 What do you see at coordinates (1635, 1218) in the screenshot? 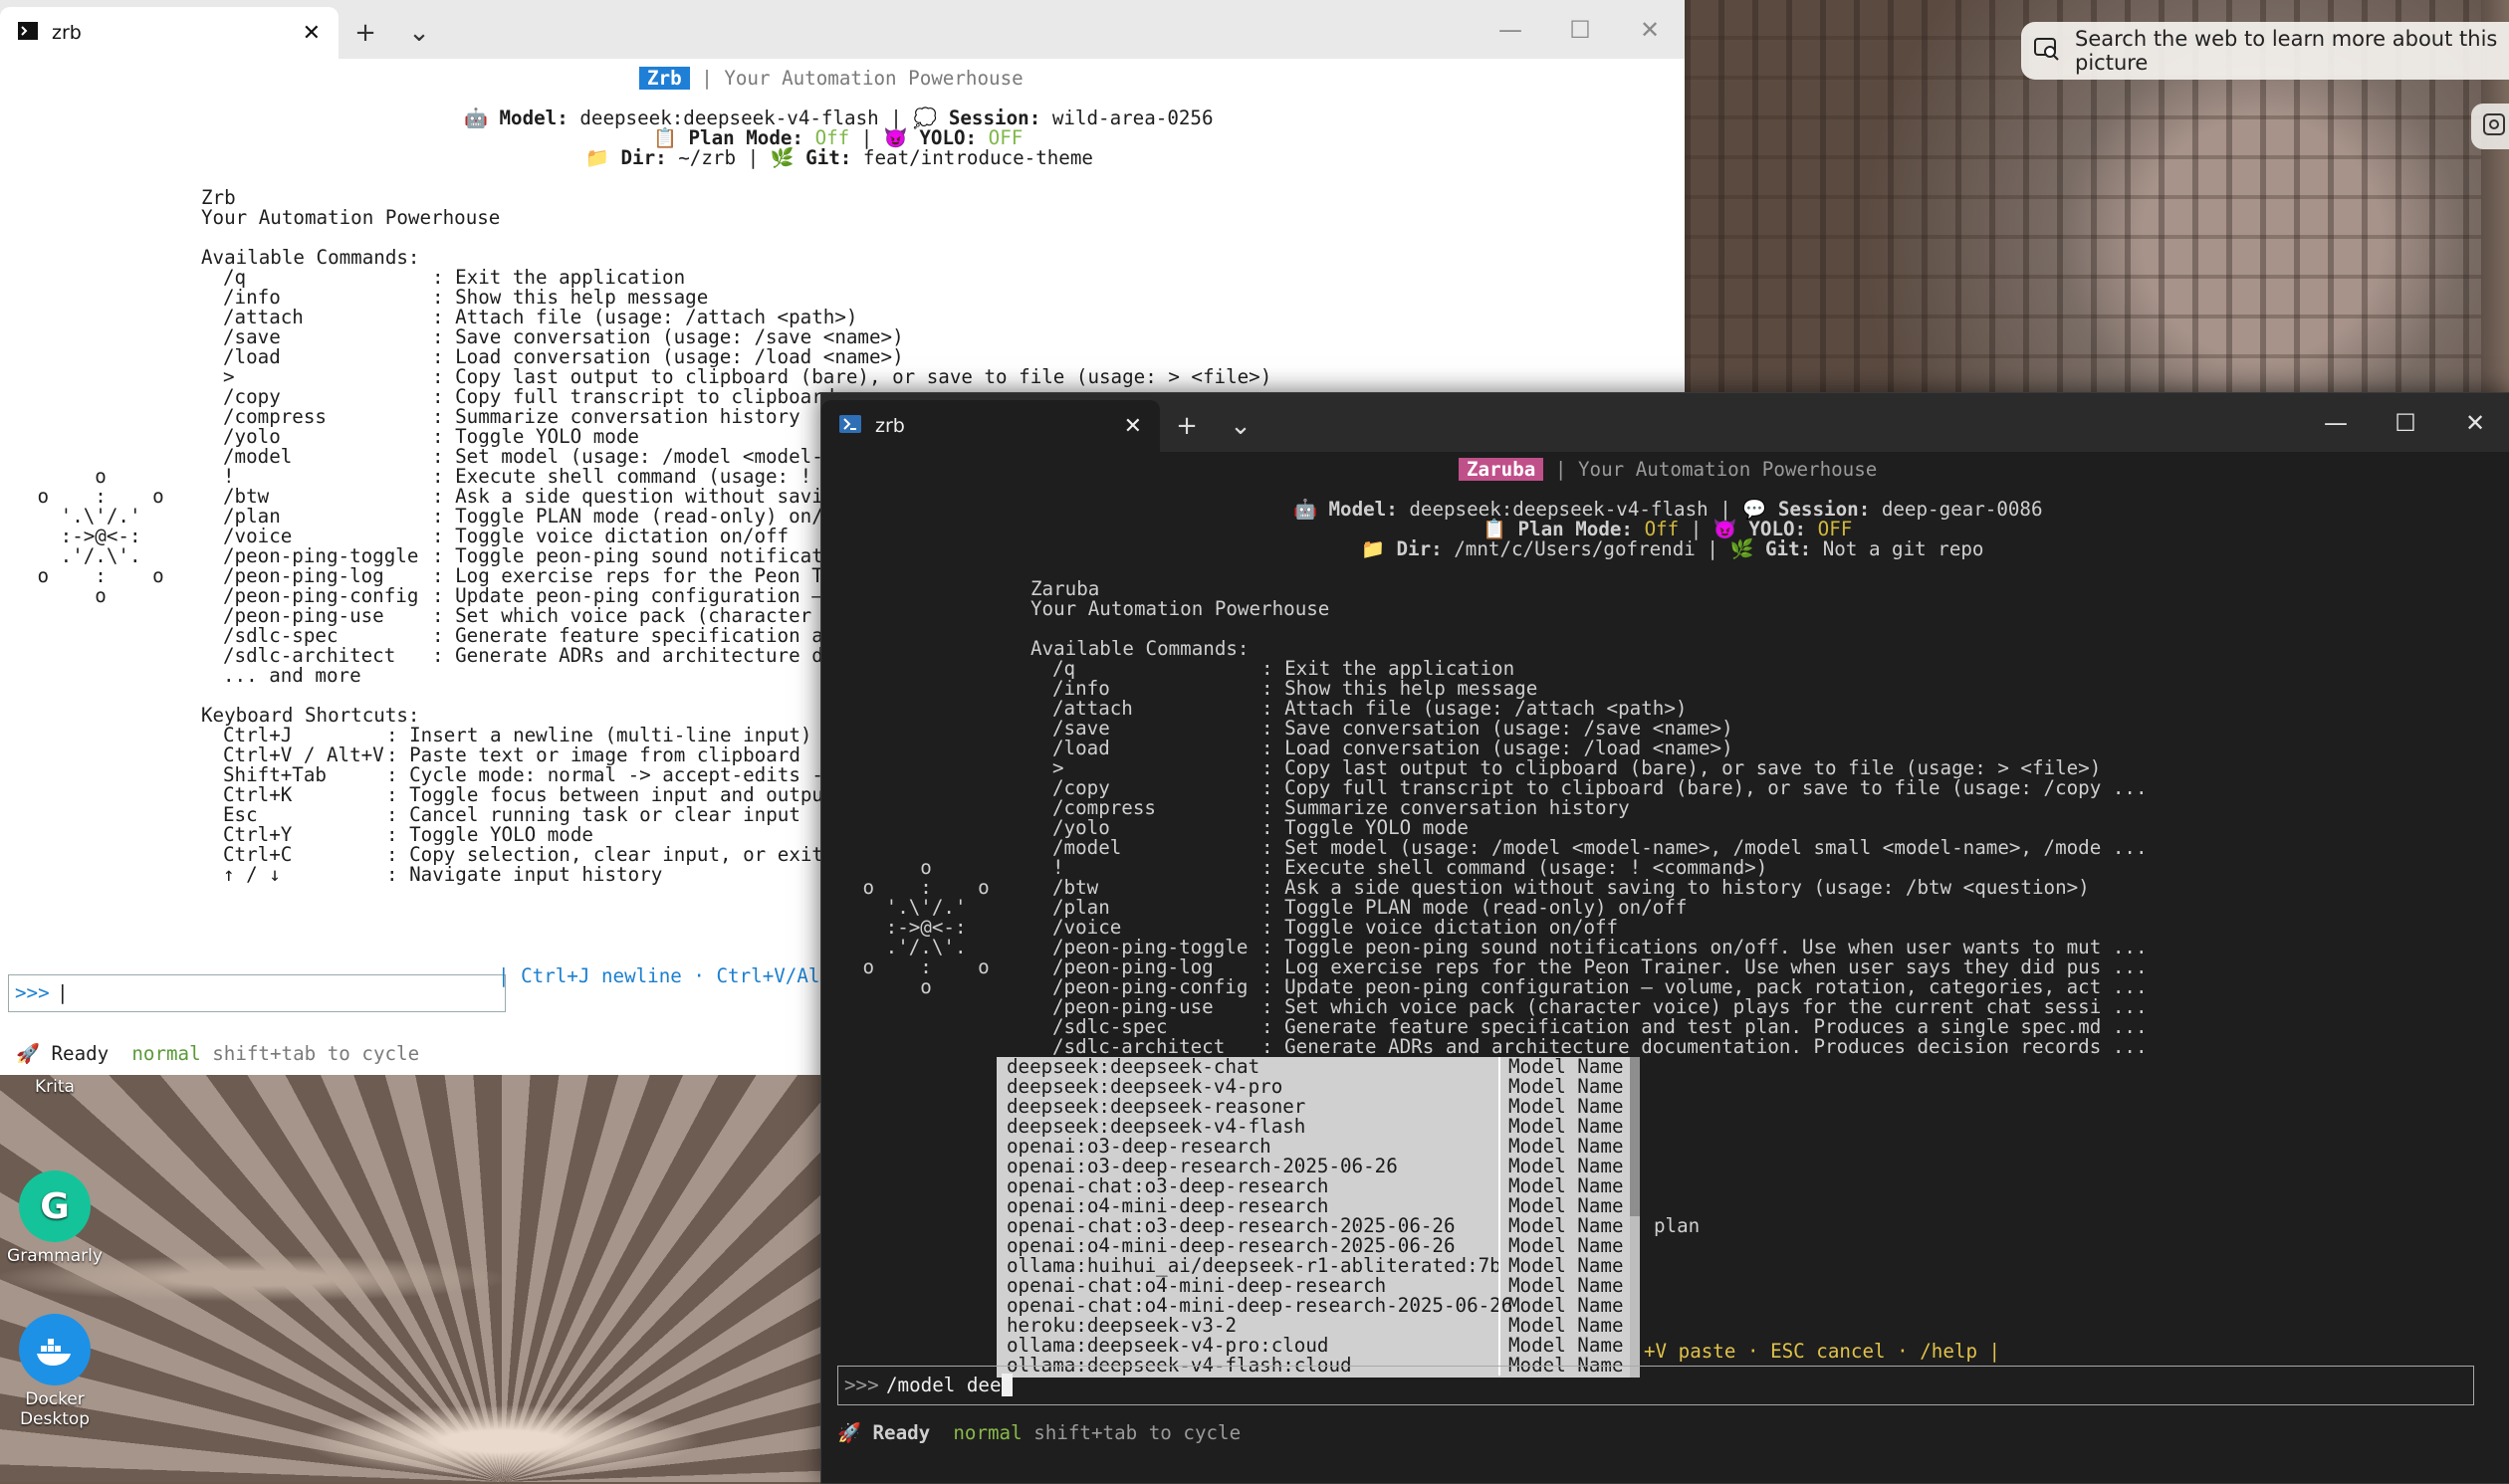
I see `autocomplete-scrollbar` at bounding box center [1635, 1218].